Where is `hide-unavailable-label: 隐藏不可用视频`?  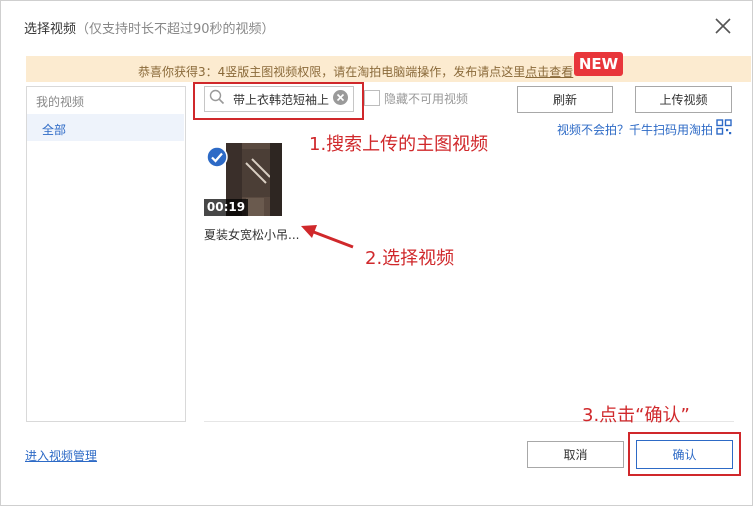 hide-unavailable-label: 隐藏不可用视频 is located at coordinates (426, 99).